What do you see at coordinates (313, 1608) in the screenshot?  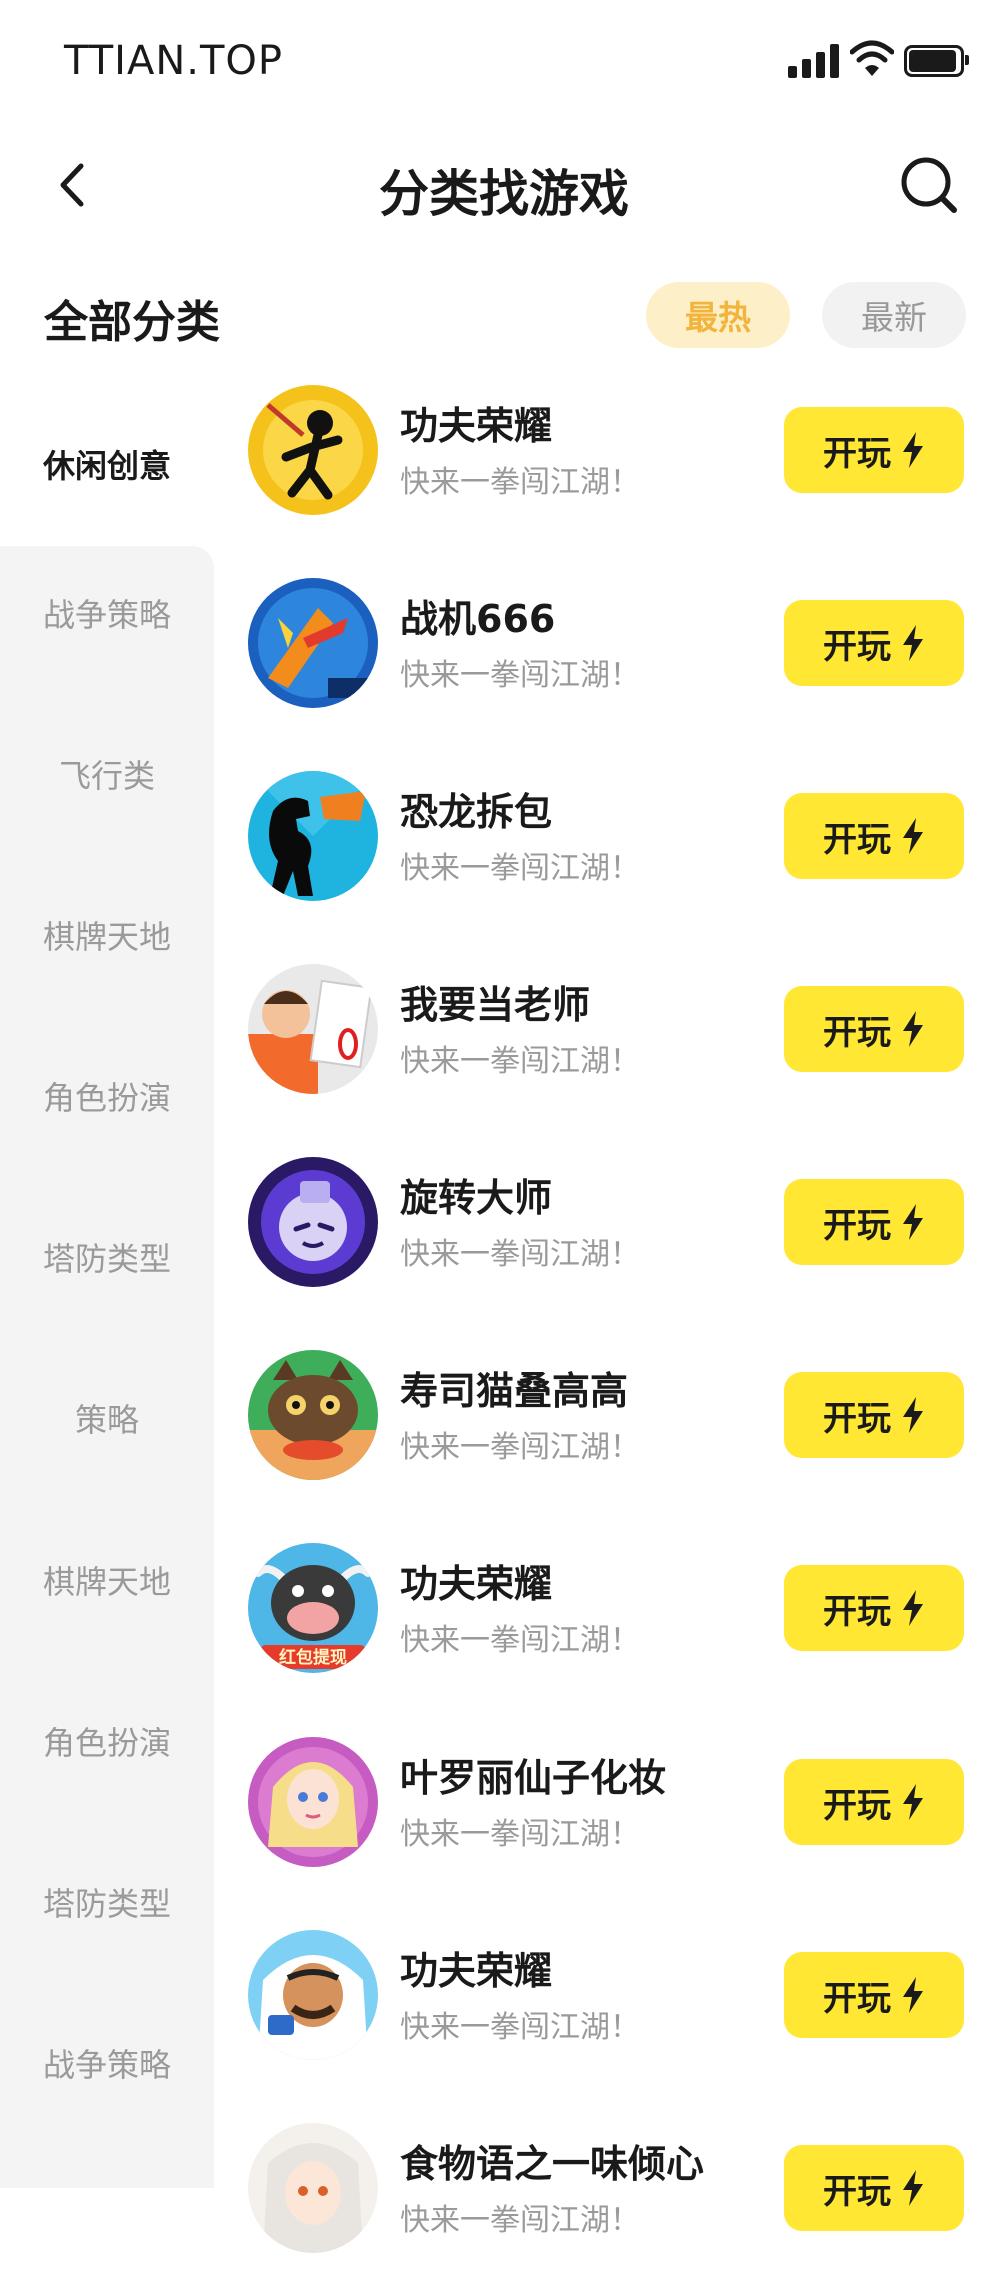 I see `game-icon-bull: 红包提现` at bounding box center [313, 1608].